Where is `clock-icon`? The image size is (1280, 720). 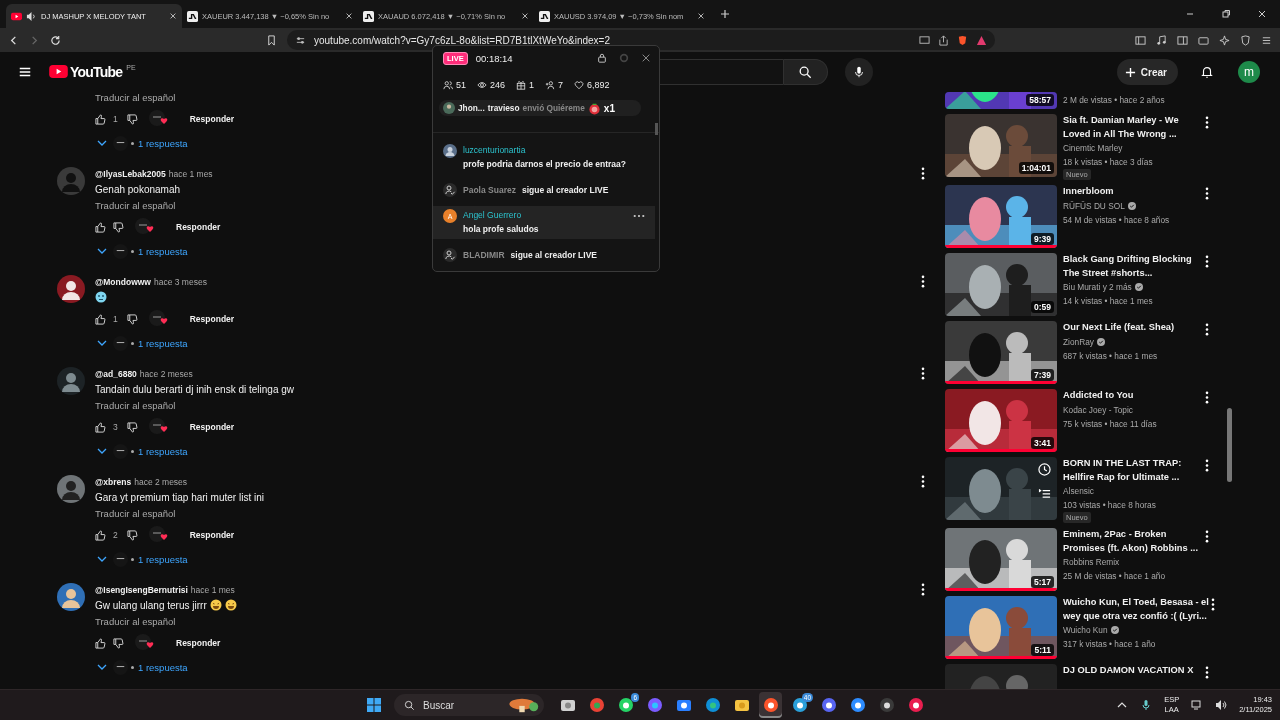
clock-icon is located at coordinates (1044, 469).